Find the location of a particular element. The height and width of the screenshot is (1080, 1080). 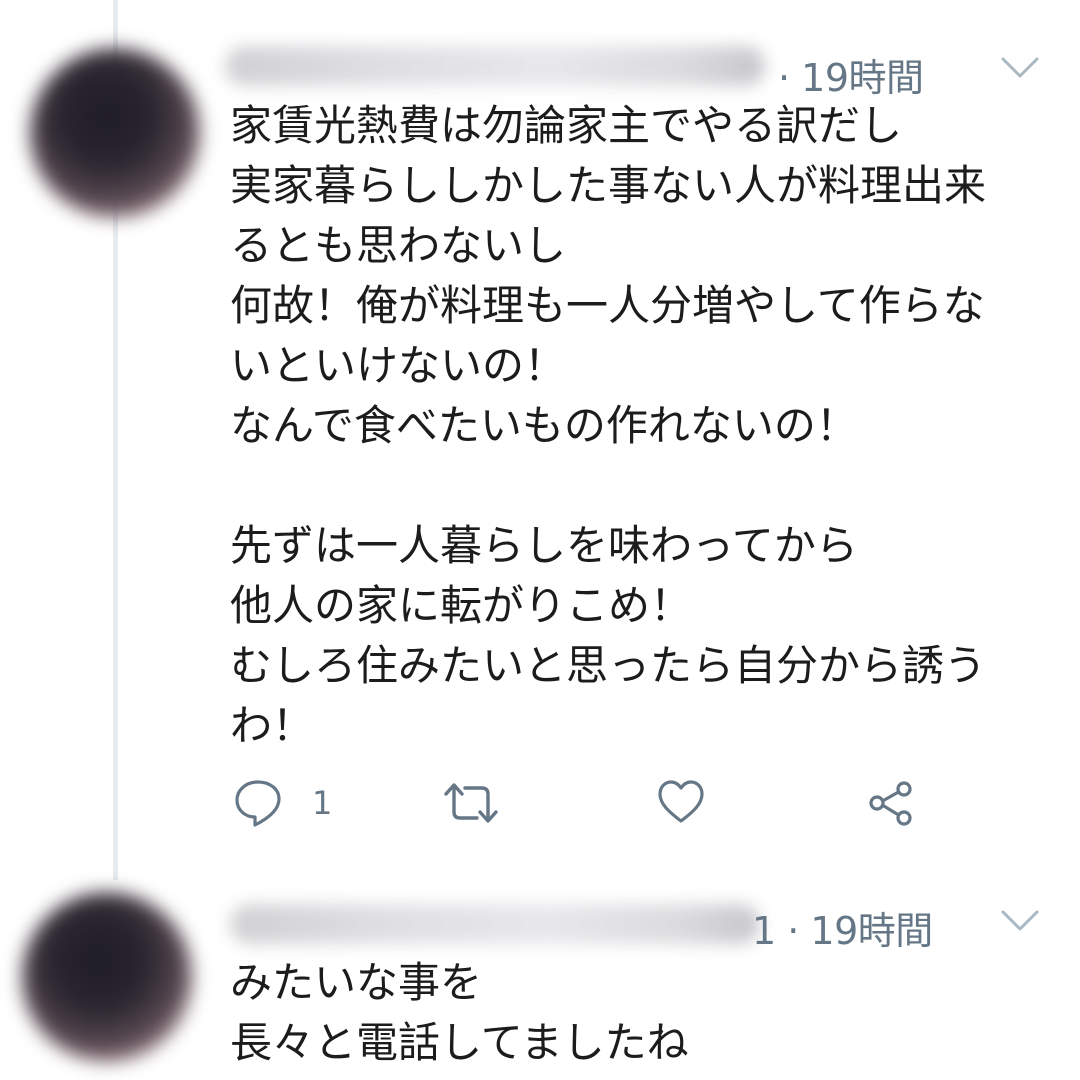

tweet-timestamp: · 19時間 is located at coordinates (851, 74).